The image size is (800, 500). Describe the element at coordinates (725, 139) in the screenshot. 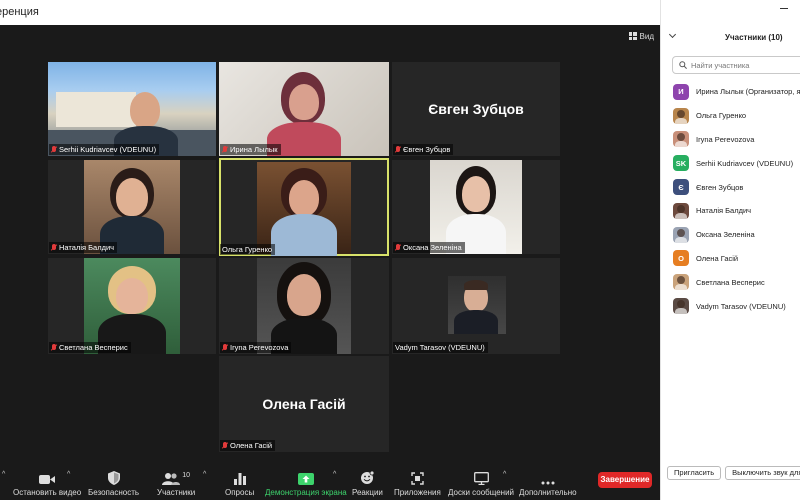

I see `participant-name: Iryna Perevozova` at that location.